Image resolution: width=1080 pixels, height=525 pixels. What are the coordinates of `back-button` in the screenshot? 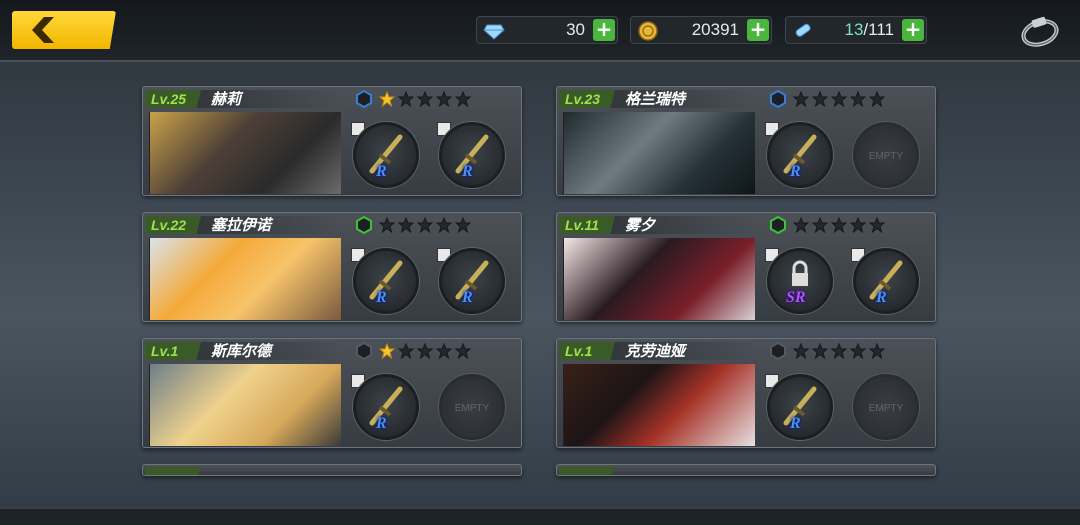 It's located at (64, 30).